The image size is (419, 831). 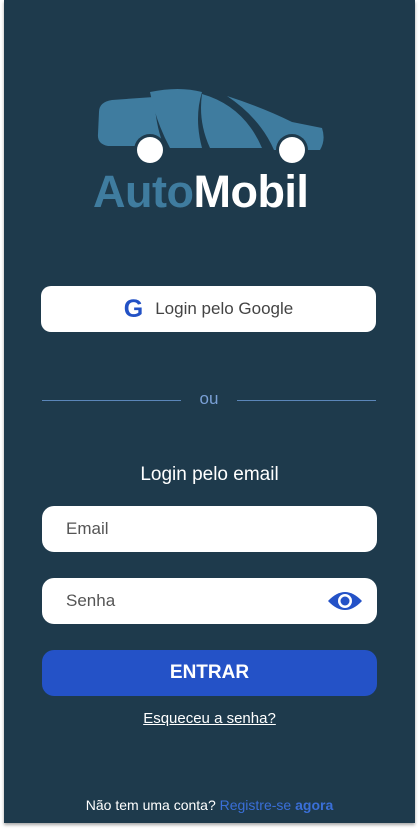 I want to click on divider-text: ou, so click(x=209, y=398).